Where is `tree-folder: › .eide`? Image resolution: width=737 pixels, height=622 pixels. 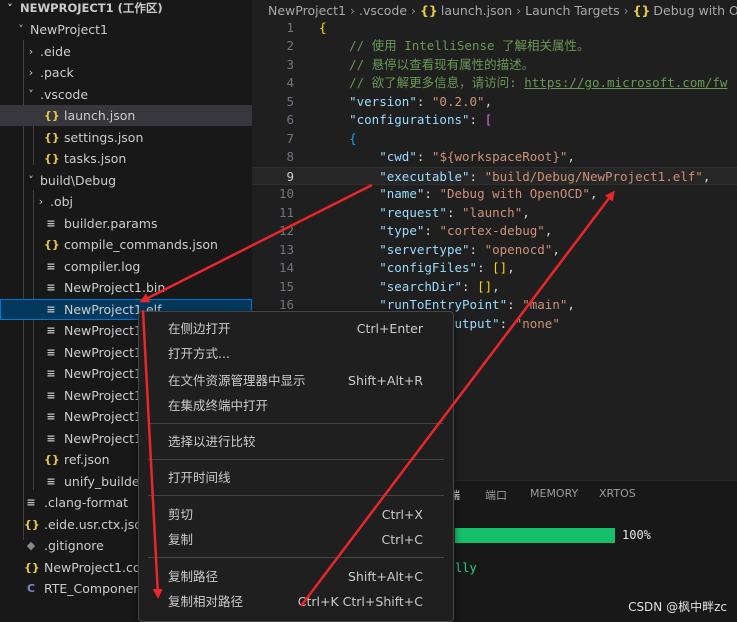 tree-folder: › .eide is located at coordinates (126, 51).